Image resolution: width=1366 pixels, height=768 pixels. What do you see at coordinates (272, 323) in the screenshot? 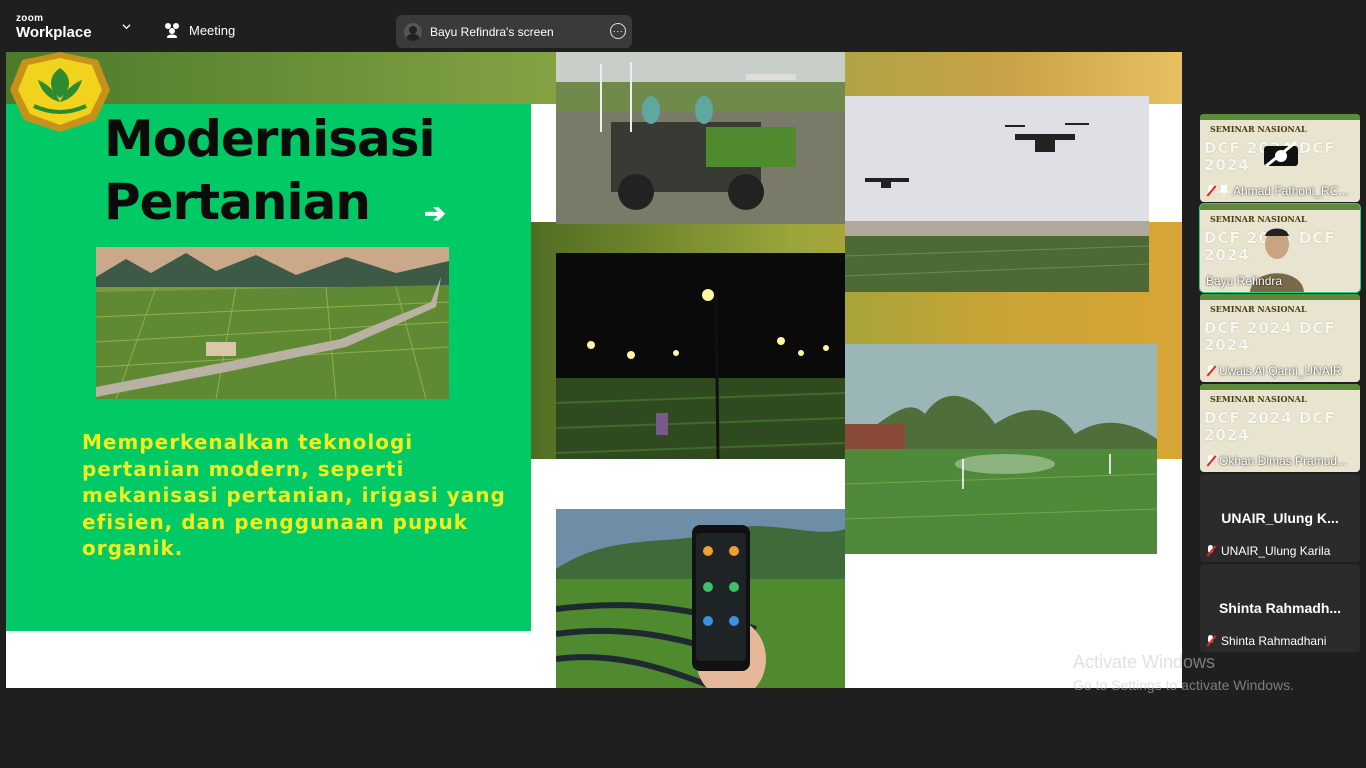
I see `rice-field-photo` at bounding box center [272, 323].